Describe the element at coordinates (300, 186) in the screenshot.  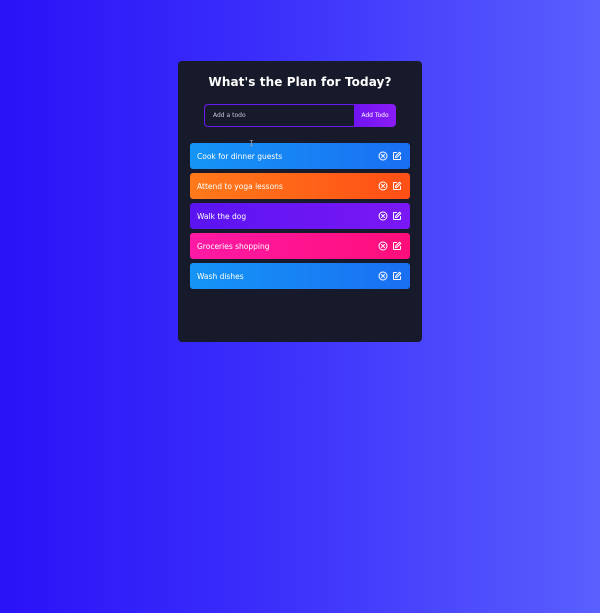
I see `todo-item: Attend to yoga lessons` at that location.